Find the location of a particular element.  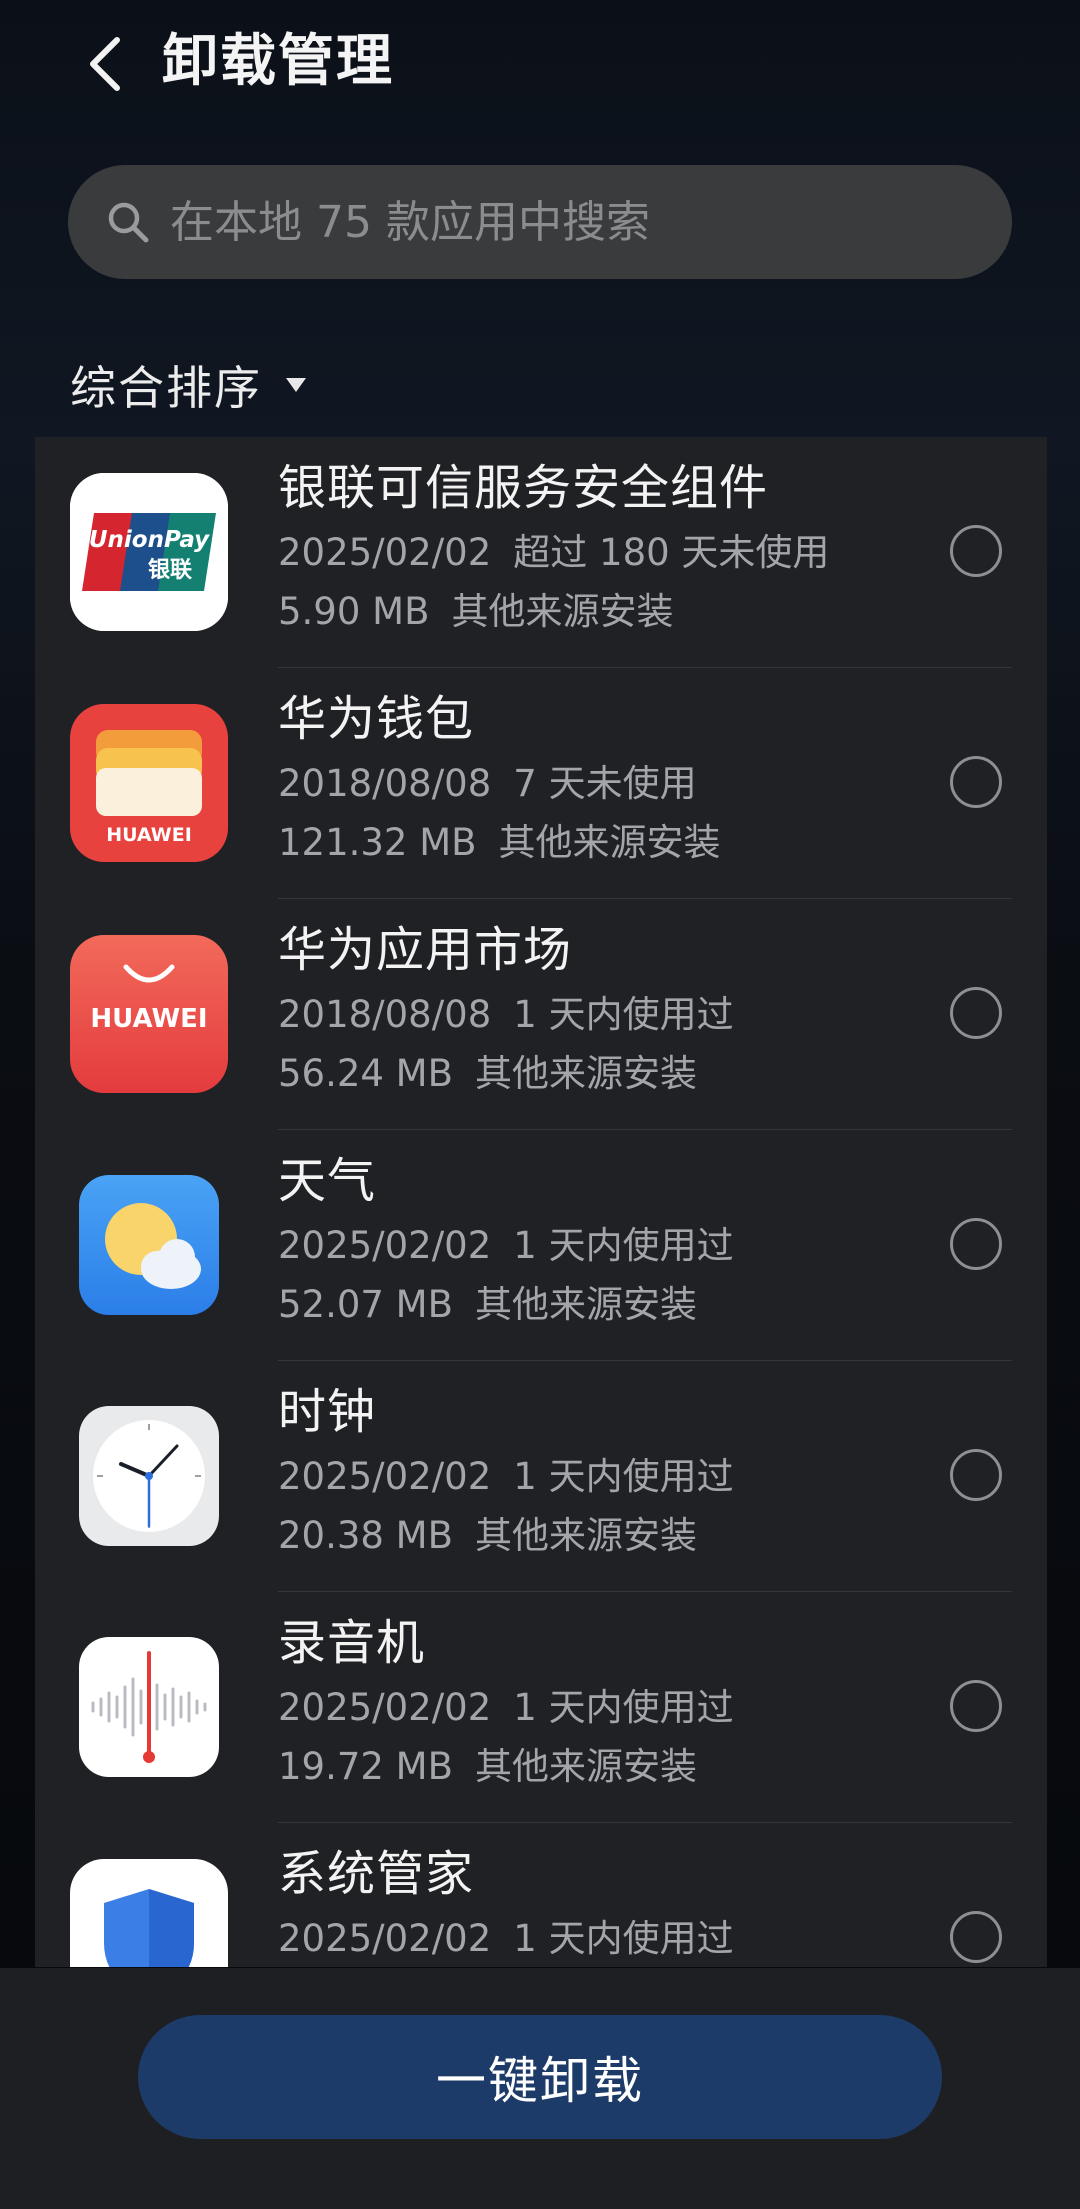

header: 卸载管理 is located at coordinates (540, 65).